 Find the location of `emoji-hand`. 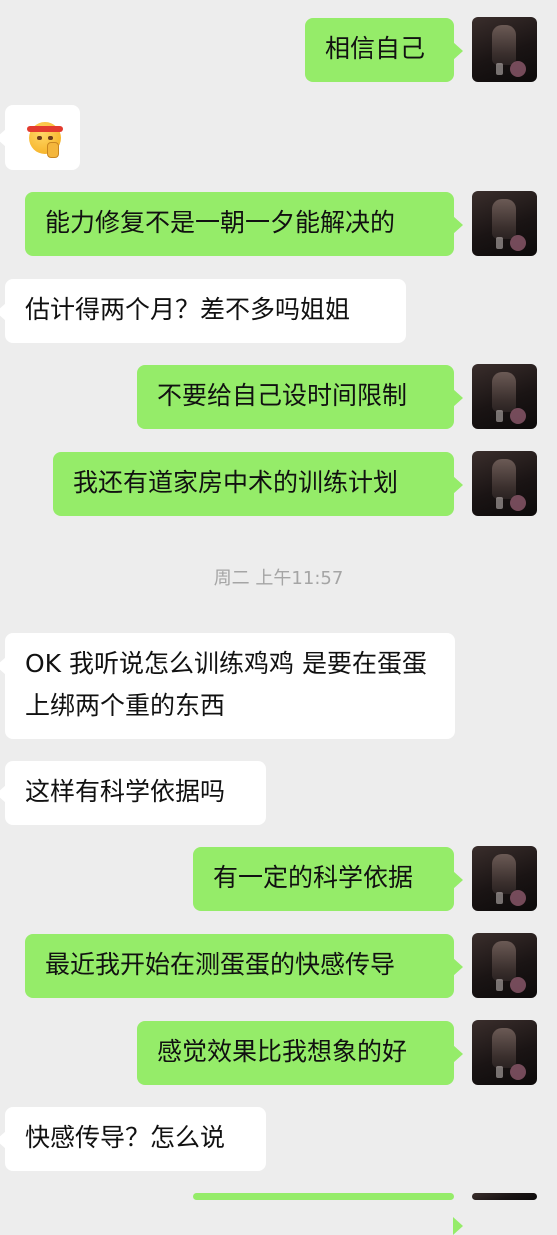

emoji-hand is located at coordinates (53, 150).